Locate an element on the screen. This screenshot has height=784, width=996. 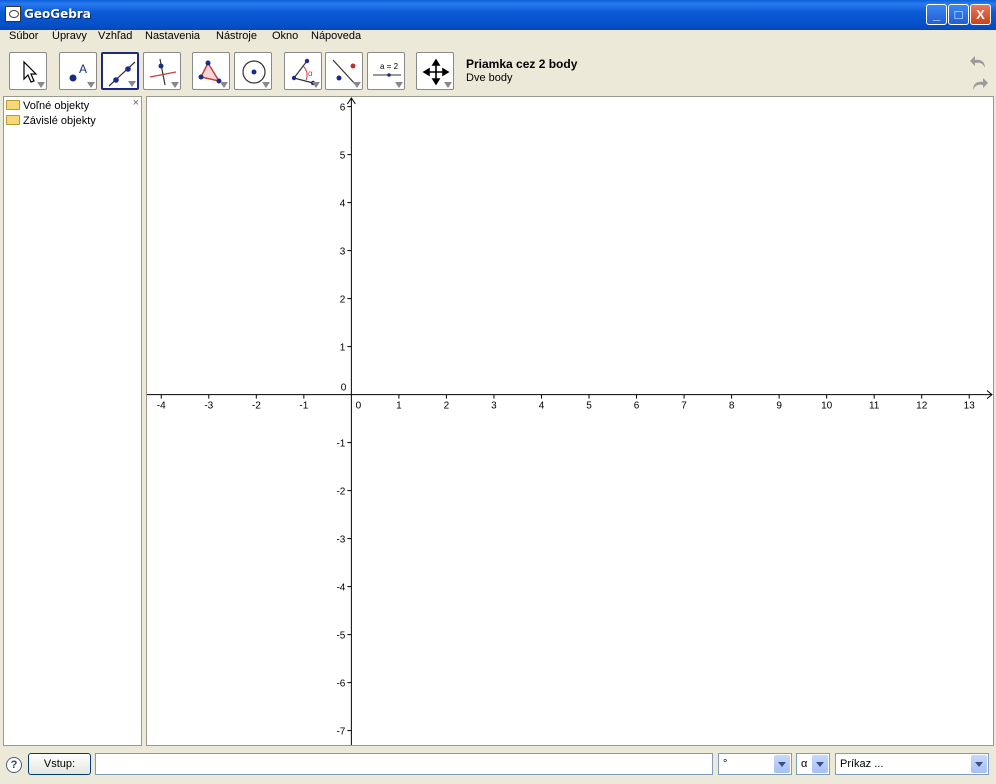
y-tick-label: 6 is located at coordinates (343, 108).